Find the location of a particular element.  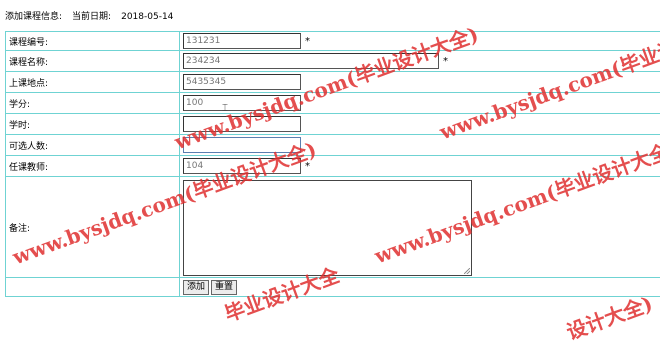

credits-cell: 100 is located at coordinates (420, 103).